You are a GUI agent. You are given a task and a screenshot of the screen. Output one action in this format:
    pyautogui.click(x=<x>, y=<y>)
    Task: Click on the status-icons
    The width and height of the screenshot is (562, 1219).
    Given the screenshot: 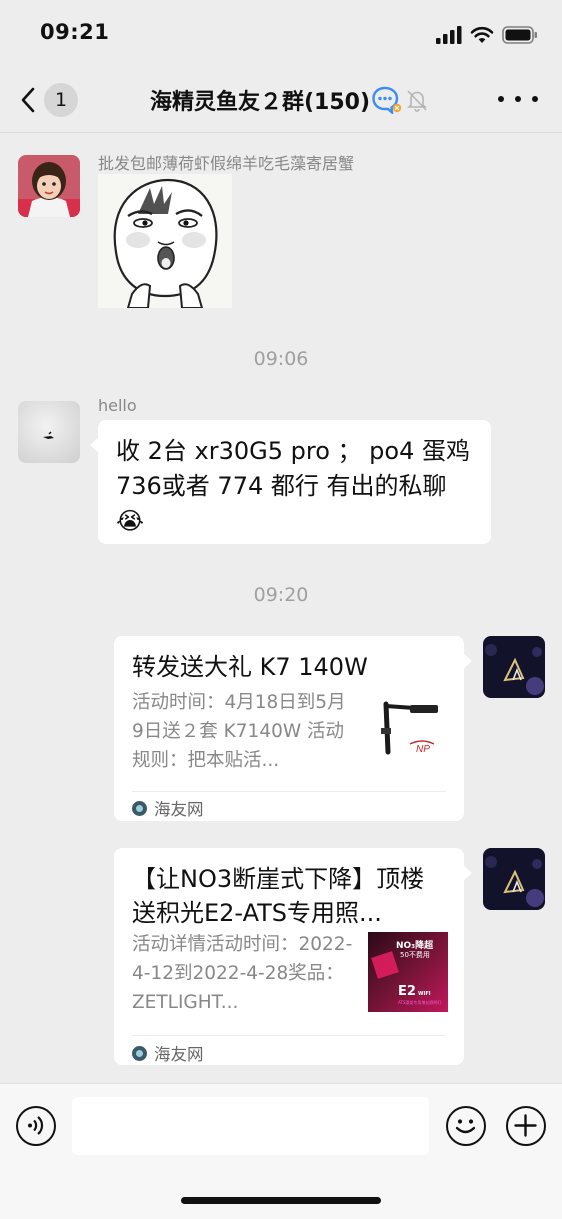 What is the action you would take?
    pyautogui.click(x=487, y=35)
    